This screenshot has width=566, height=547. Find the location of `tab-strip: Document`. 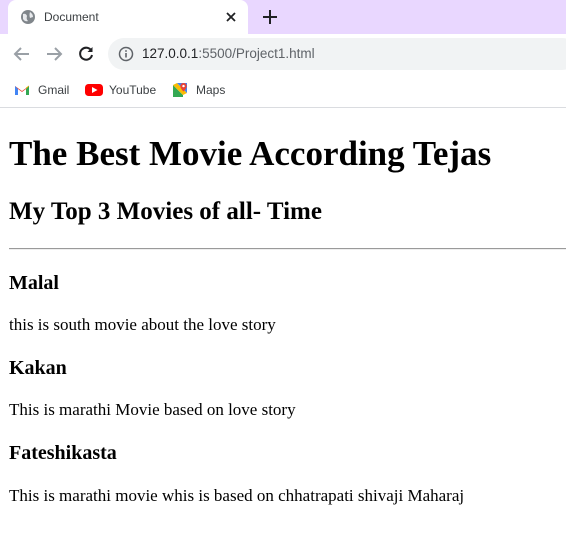

tab-strip: Document is located at coordinates (283, 17).